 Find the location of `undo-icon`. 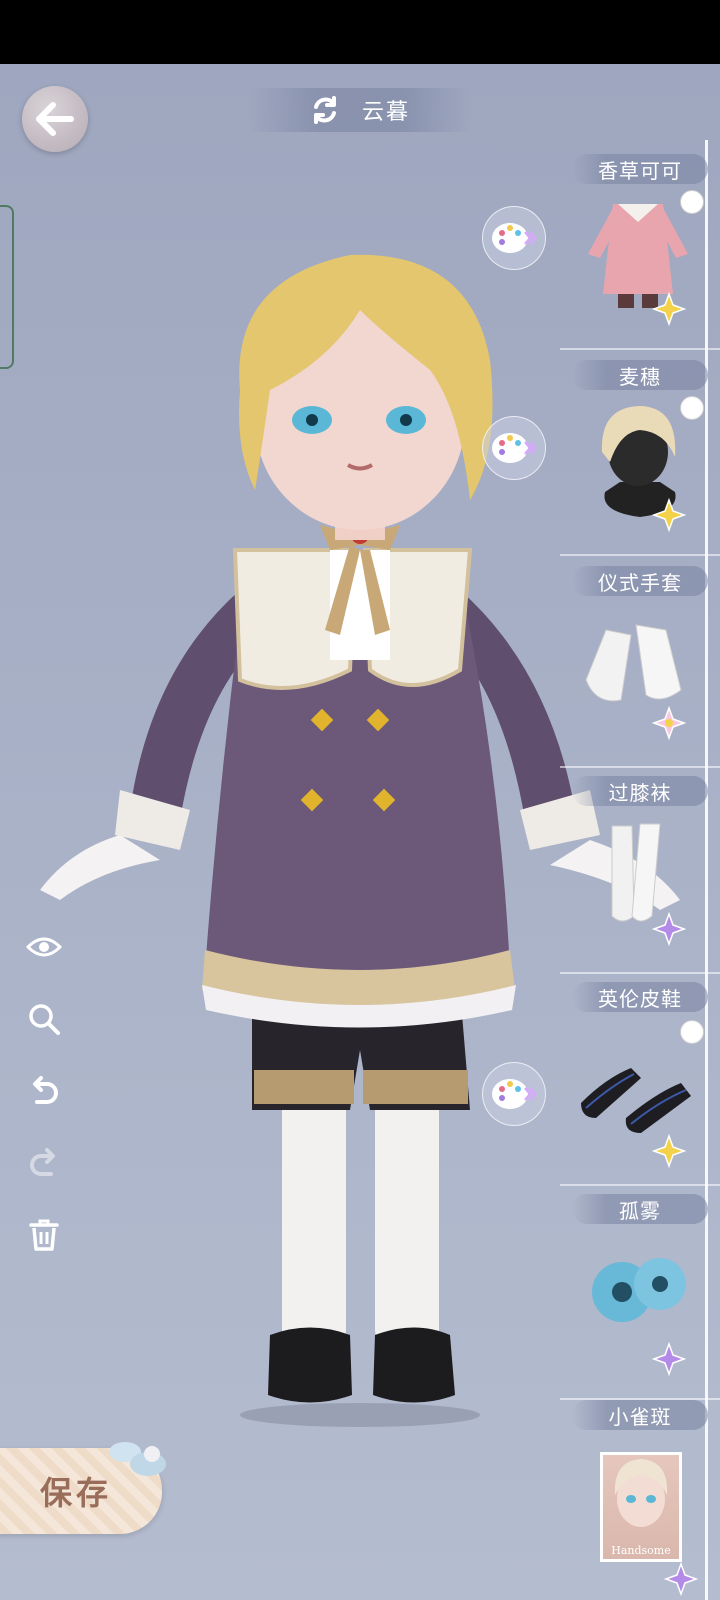

undo-icon is located at coordinates (45, 1090).